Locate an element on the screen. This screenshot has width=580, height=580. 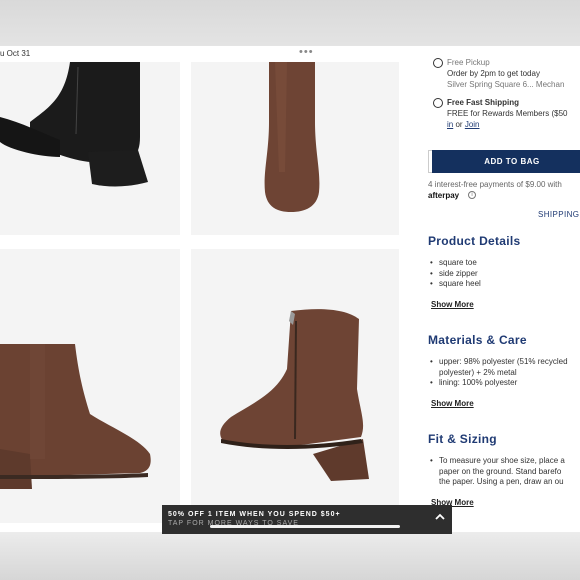
pickup-cutoff: Order by 2pm to get today is located at coordinates (493, 73).